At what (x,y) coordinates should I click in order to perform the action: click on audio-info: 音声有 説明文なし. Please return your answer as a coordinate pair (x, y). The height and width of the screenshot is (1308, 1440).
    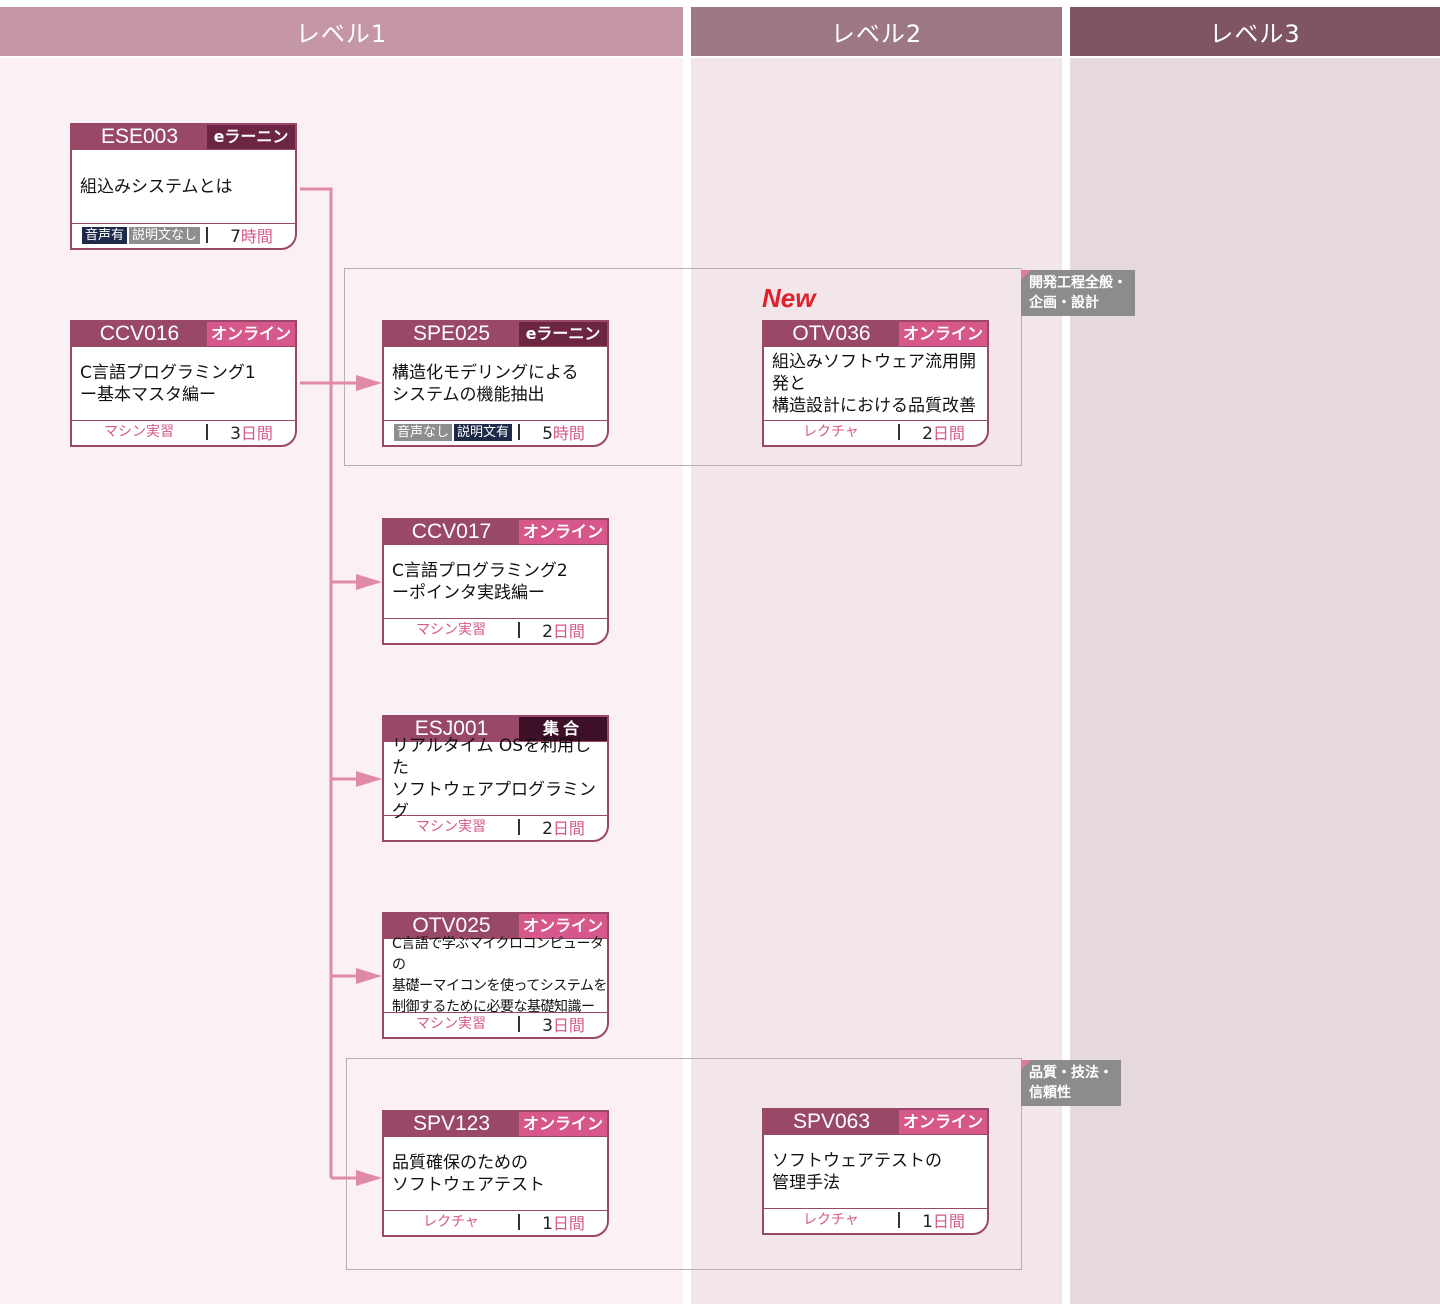
    Looking at the image, I should click on (139, 235).